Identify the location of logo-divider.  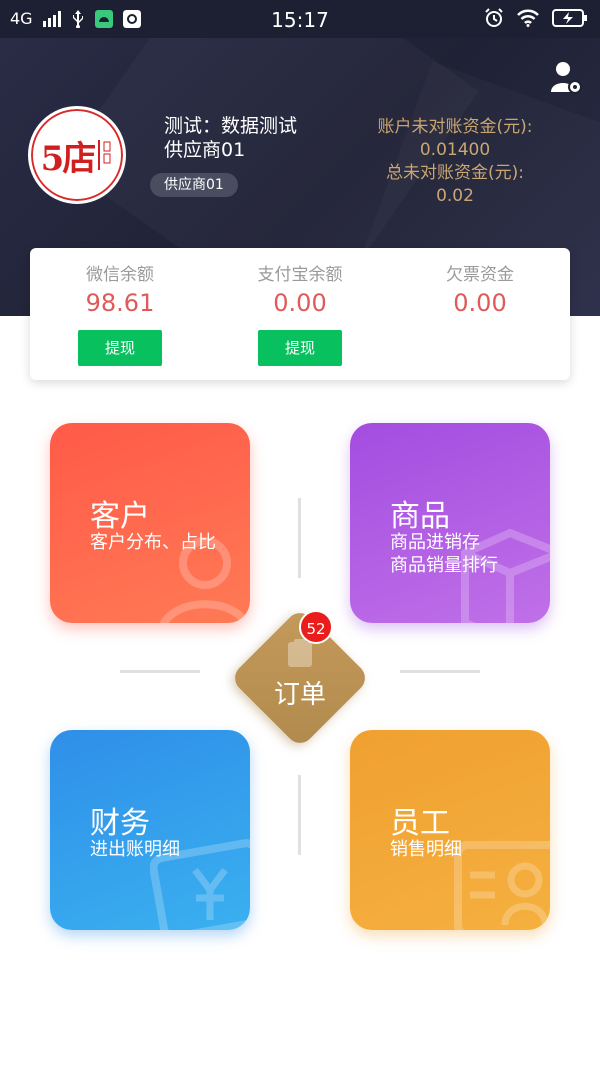
(99, 155).